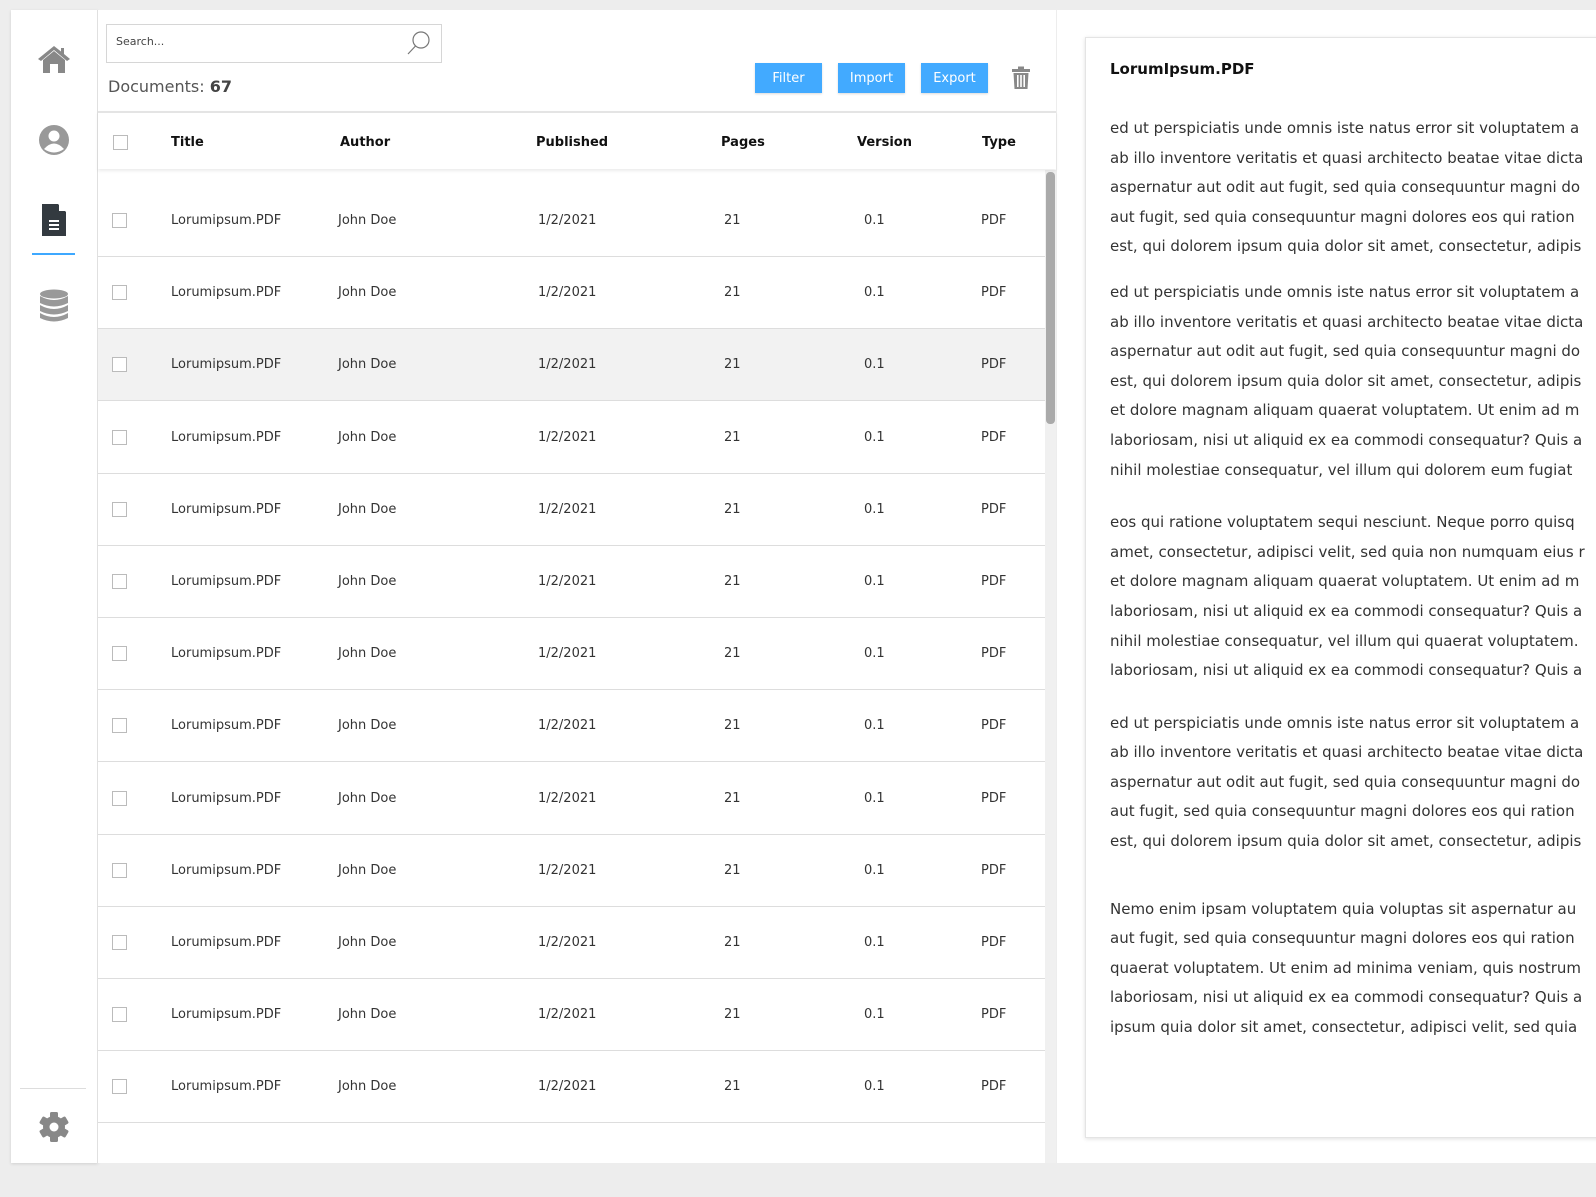 The height and width of the screenshot is (1197, 1596). What do you see at coordinates (1050, 666) in the screenshot?
I see `scrollbar` at bounding box center [1050, 666].